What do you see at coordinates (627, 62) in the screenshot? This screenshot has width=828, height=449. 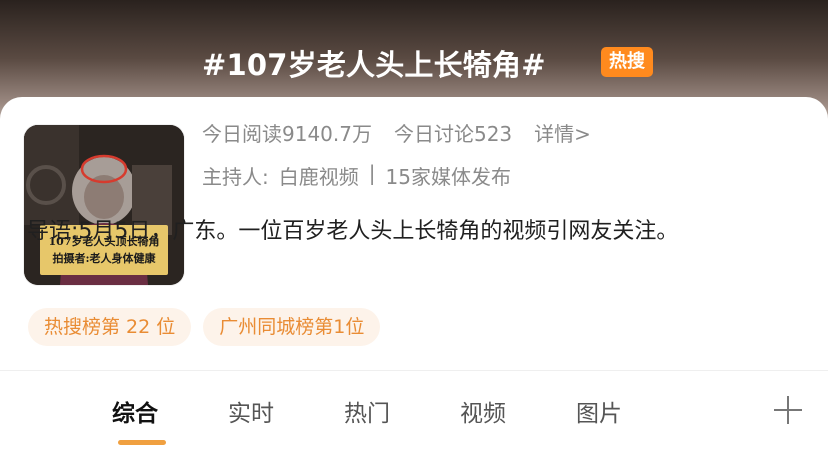 I see `hot-badge: 热搜` at bounding box center [627, 62].